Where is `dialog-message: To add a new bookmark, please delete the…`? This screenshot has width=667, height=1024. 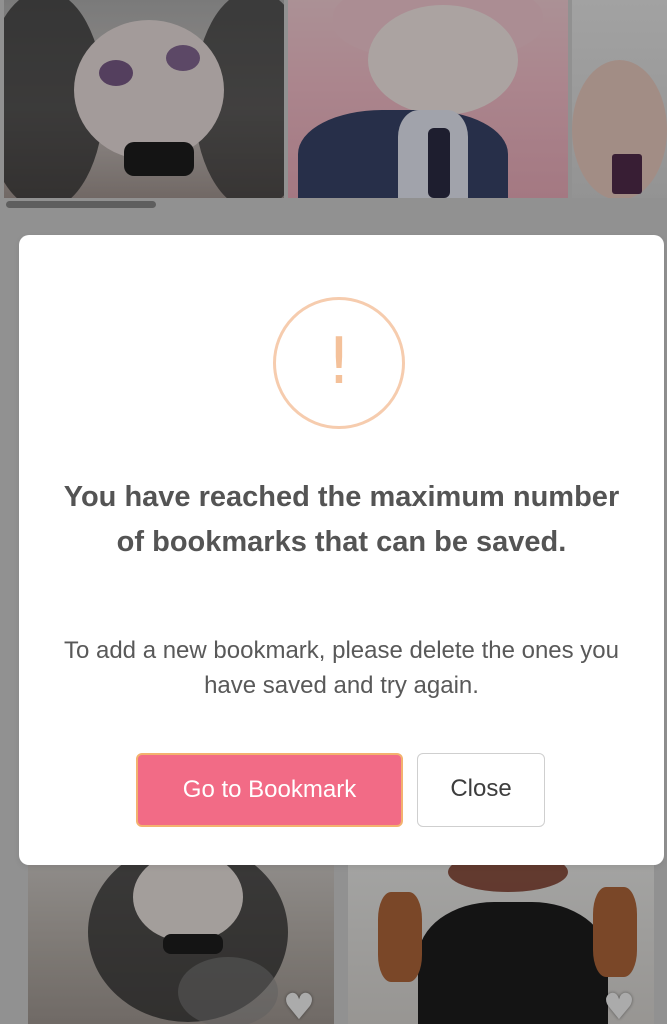
dialog-message: To add a new bookmark, please delete the… is located at coordinates (341, 668).